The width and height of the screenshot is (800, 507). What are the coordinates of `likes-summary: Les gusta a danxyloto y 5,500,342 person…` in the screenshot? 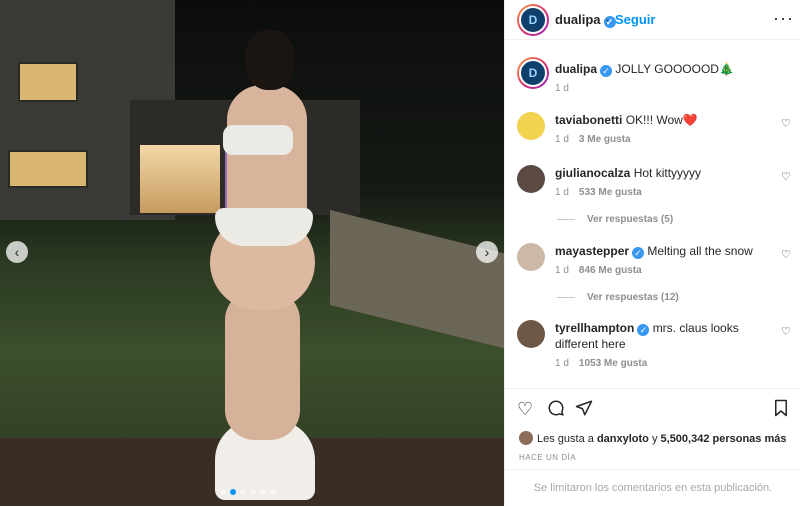 It's located at (653, 438).